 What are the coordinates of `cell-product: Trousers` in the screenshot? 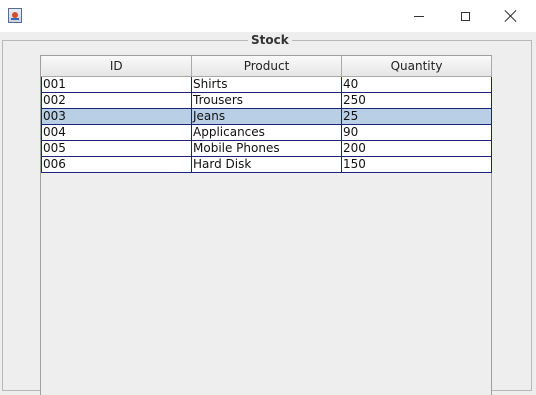 It's located at (266, 100).